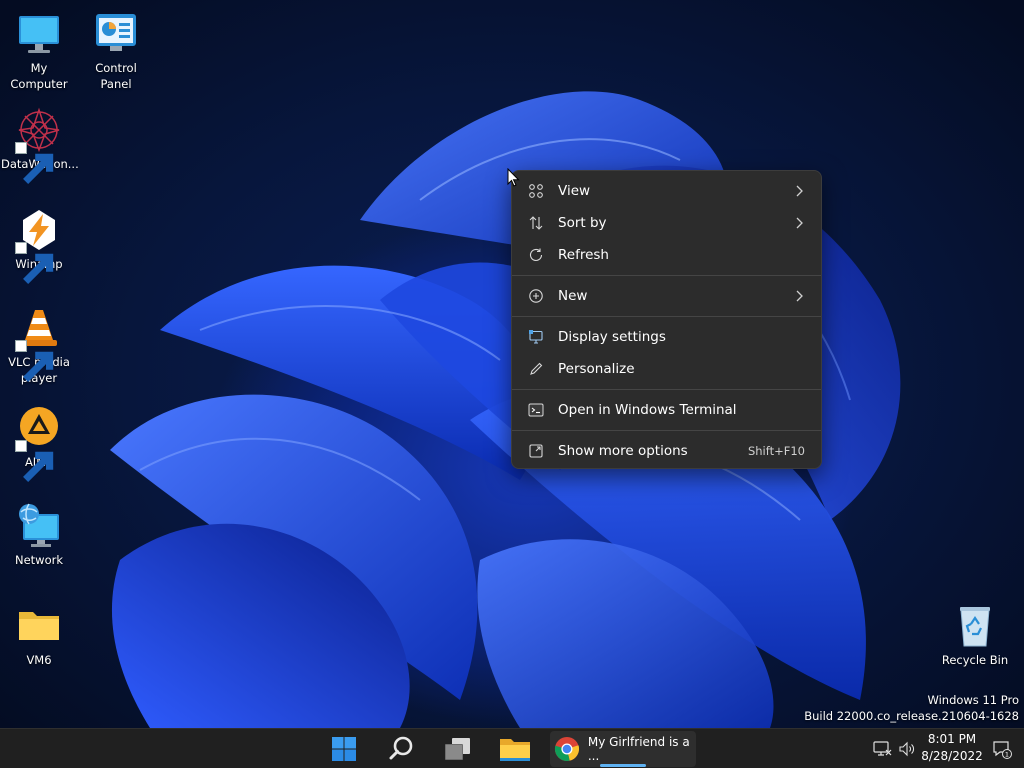 This screenshot has width=1024, height=768. Describe the element at coordinates (536, 296) in the screenshot. I see `plus-circle-icon` at that location.